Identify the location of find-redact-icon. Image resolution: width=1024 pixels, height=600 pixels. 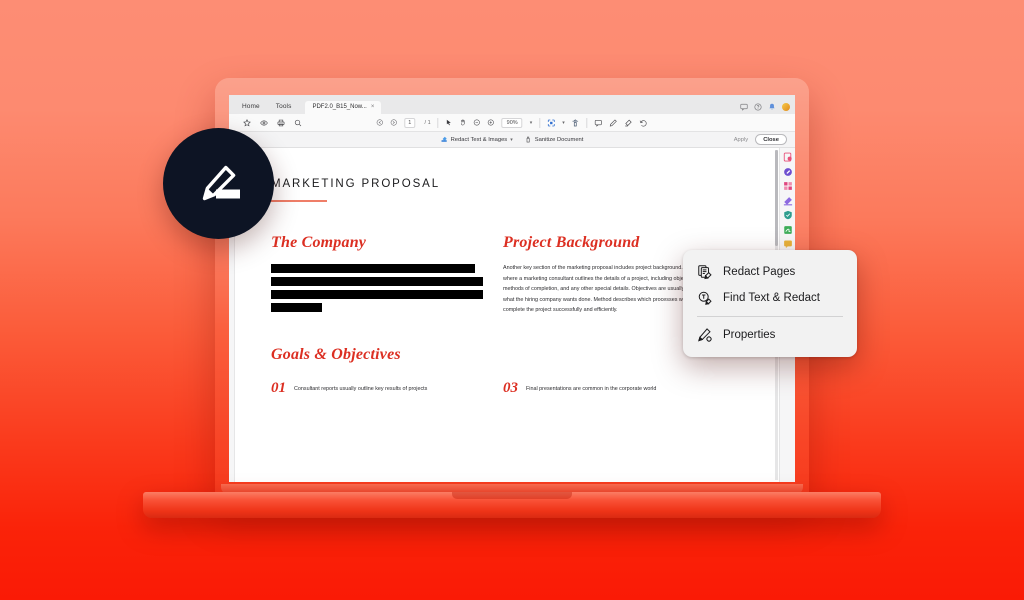
(705, 298).